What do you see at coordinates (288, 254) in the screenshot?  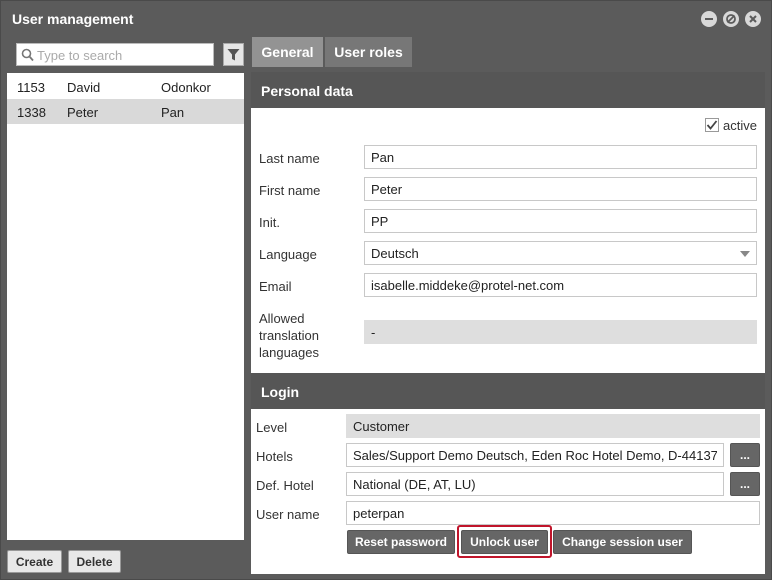 I see `language-label: Language` at bounding box center [288, 254].